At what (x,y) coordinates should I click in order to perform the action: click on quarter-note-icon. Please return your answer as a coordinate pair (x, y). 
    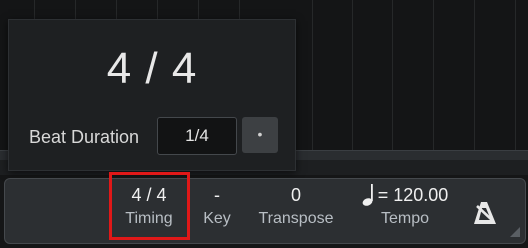
    Looking at the image, I should click on (368, 195).